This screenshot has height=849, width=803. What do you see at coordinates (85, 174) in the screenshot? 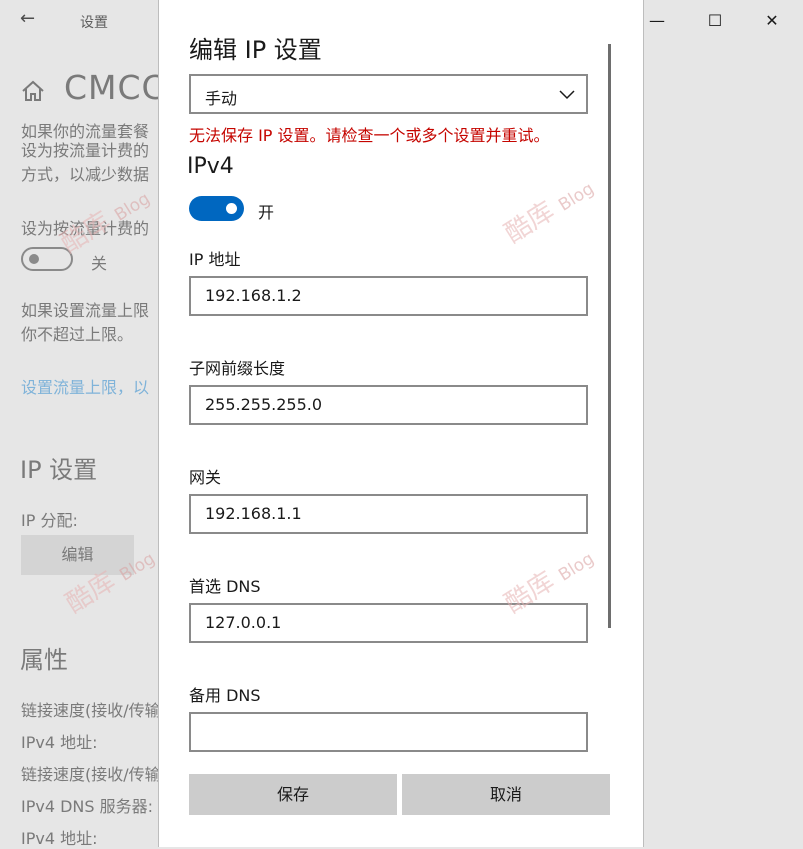
I see `metered-desc-line3: 方式，以减少数据` at bounding box center [85, 174].